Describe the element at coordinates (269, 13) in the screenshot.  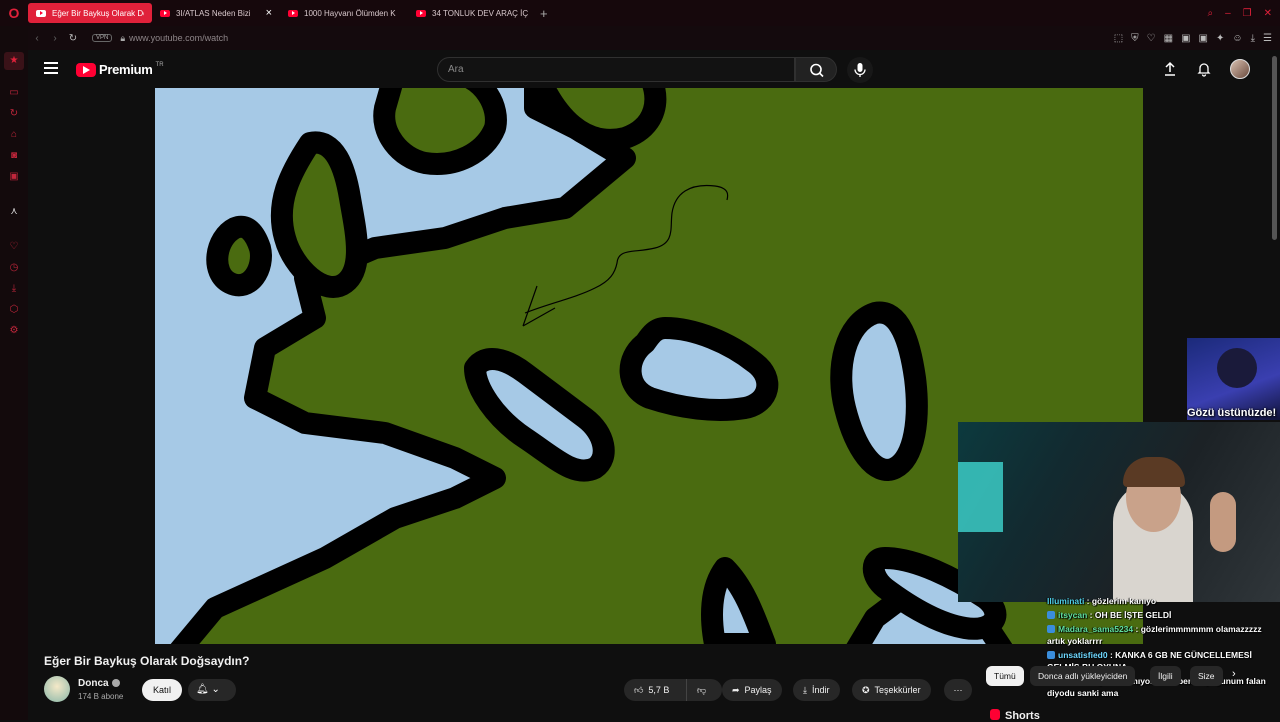
I see `tab-close-icon: ×` at that location.